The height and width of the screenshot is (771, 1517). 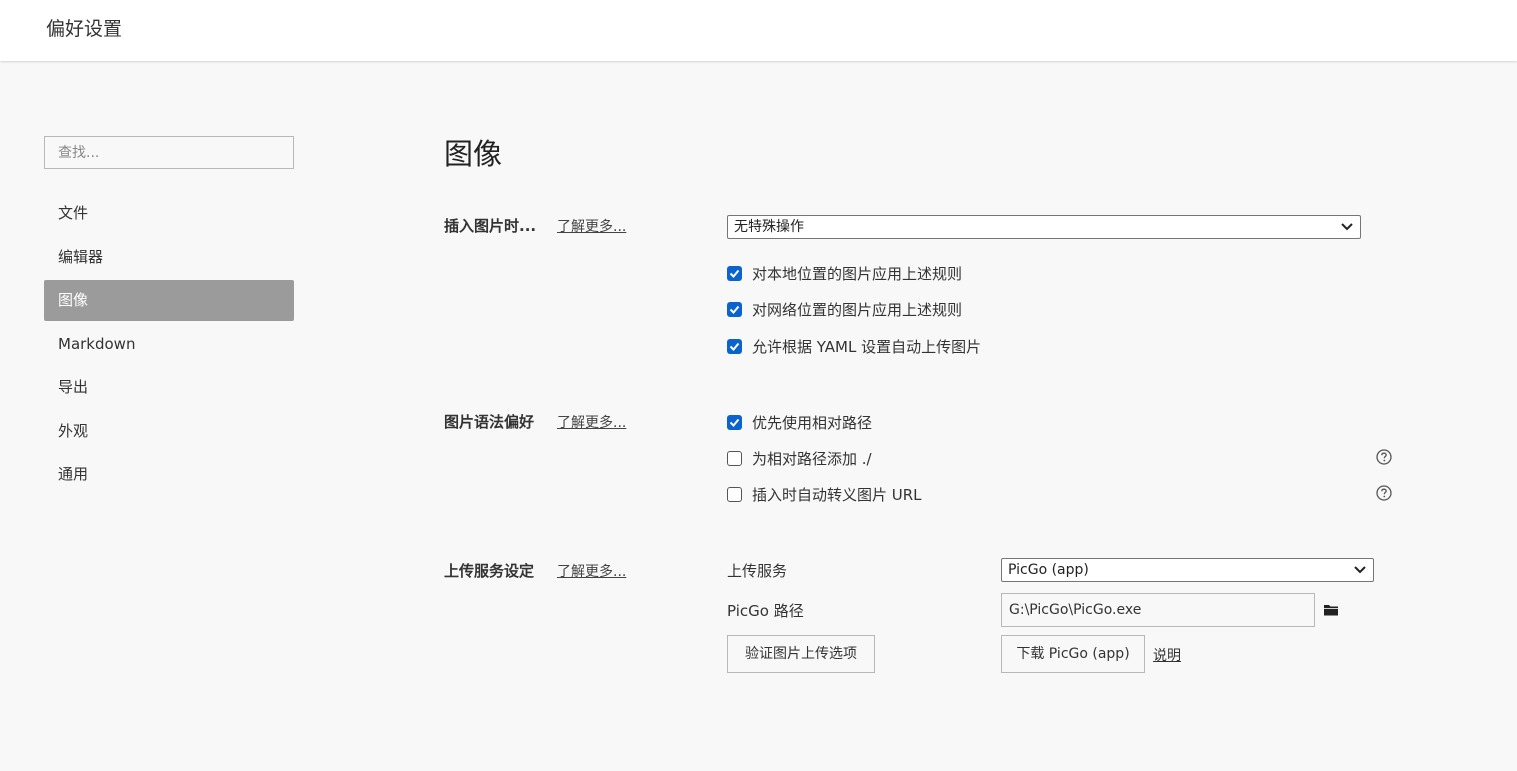 I want to click on page-title: 图像, so click(x=473, y=154).